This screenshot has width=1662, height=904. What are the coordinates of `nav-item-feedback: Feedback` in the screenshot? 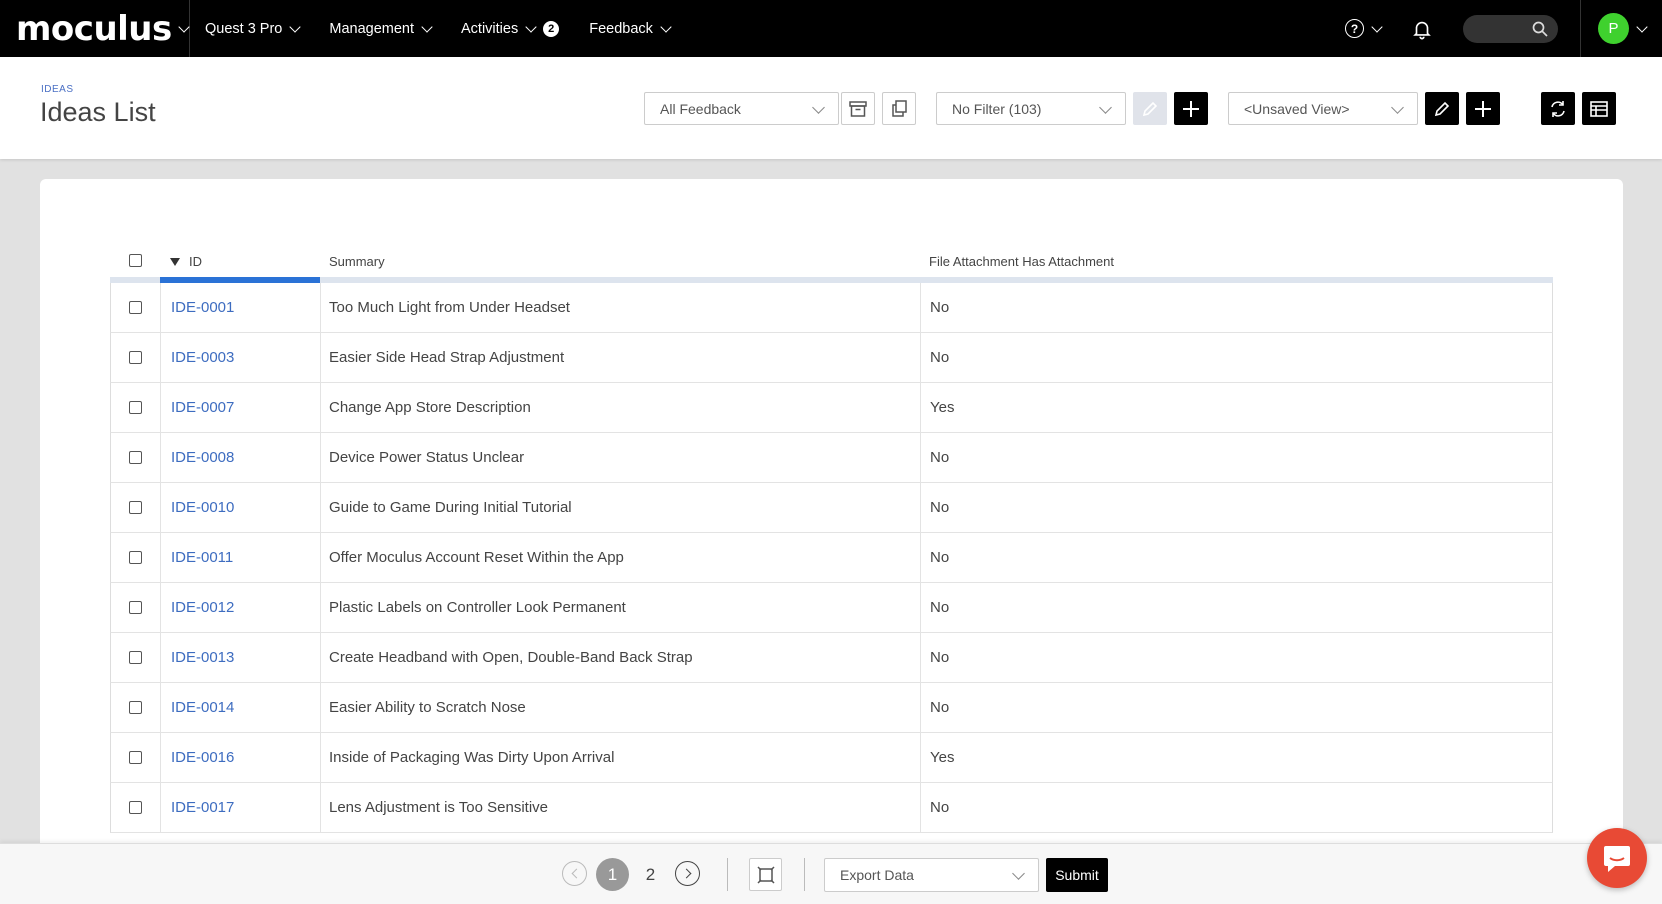 It's located at (629, 28).